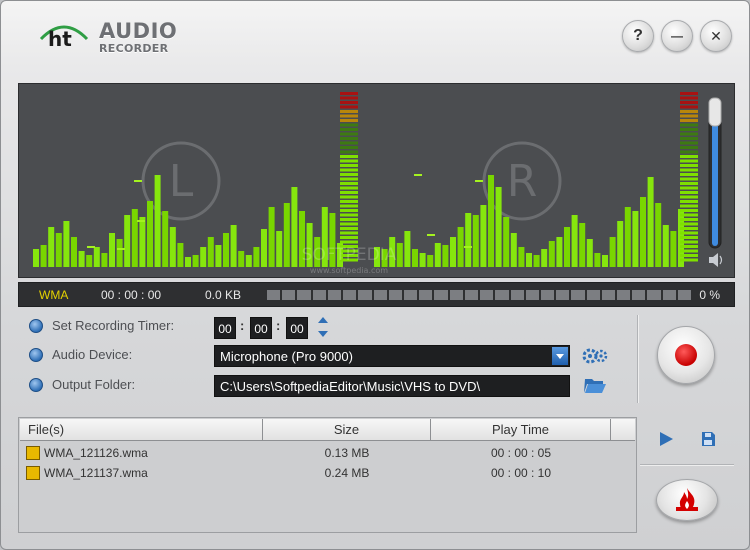  What do you see at coordinates (323, 334) in the screenshot?
I see `spin-down-icon` at bounding box center [323, 334].